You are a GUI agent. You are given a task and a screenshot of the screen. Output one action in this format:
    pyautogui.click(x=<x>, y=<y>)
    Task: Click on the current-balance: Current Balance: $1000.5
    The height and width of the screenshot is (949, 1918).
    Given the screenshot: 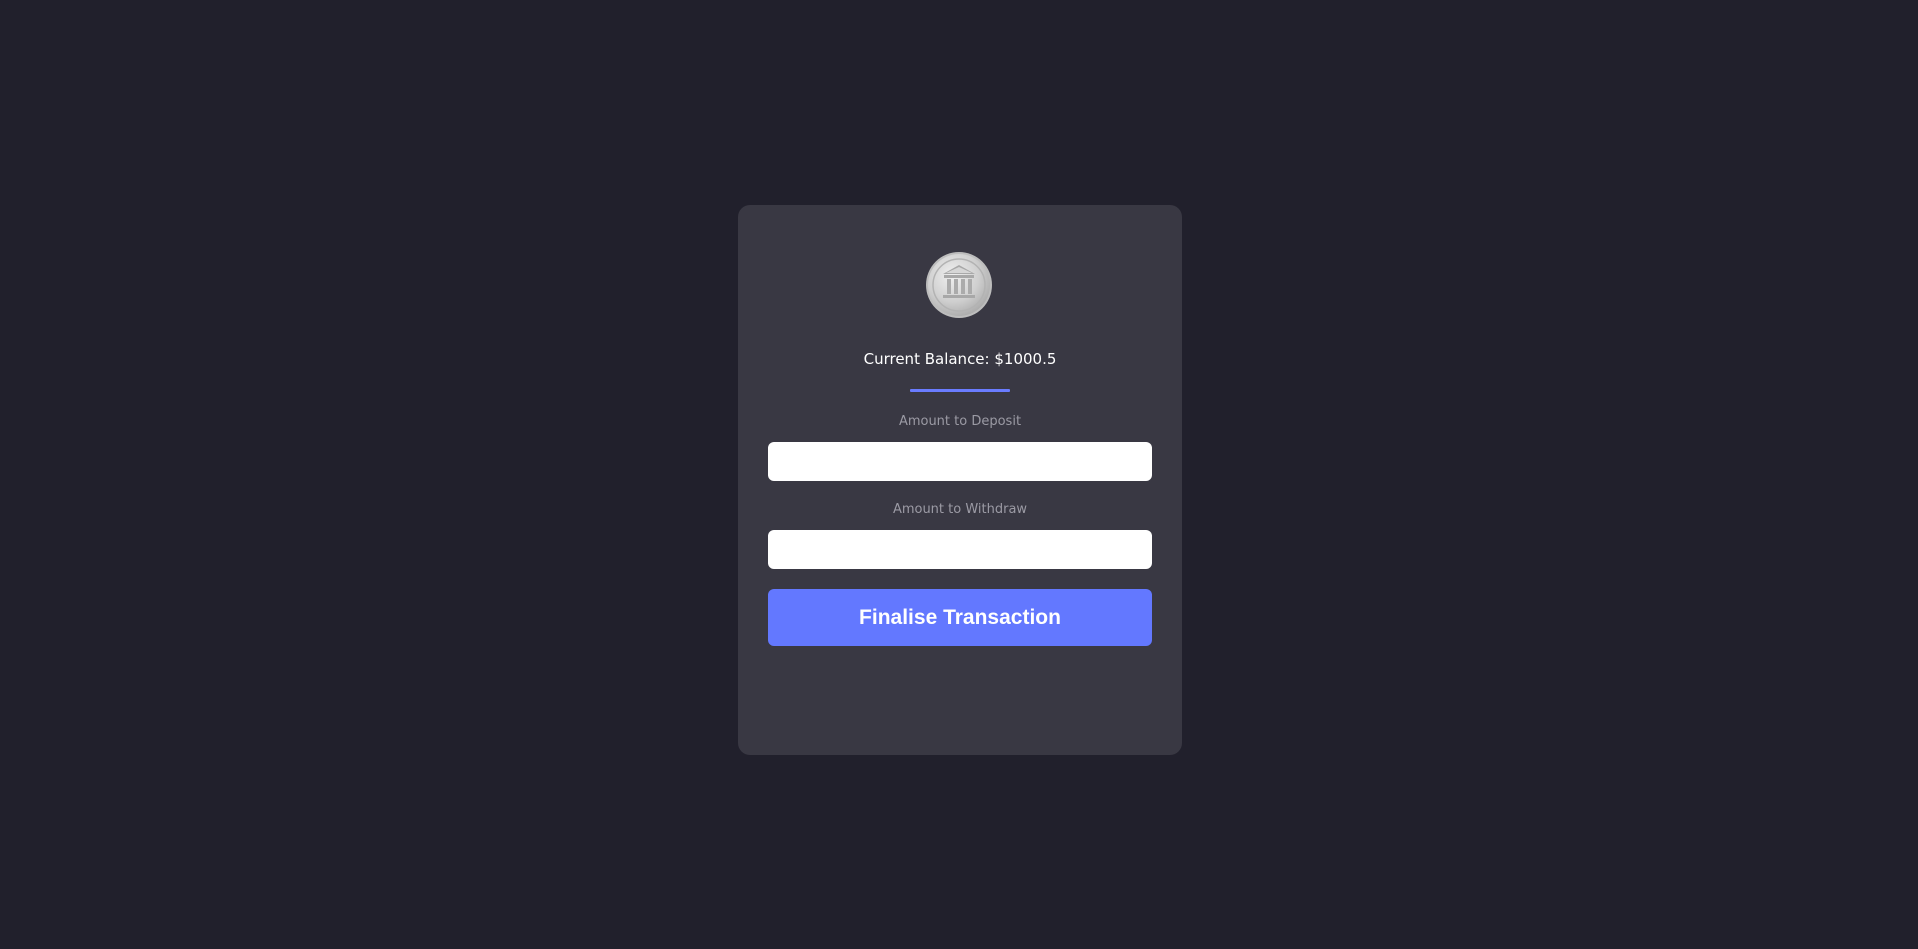 What is the action you would take?
    pyautogui.click(x=960, y=359)
    